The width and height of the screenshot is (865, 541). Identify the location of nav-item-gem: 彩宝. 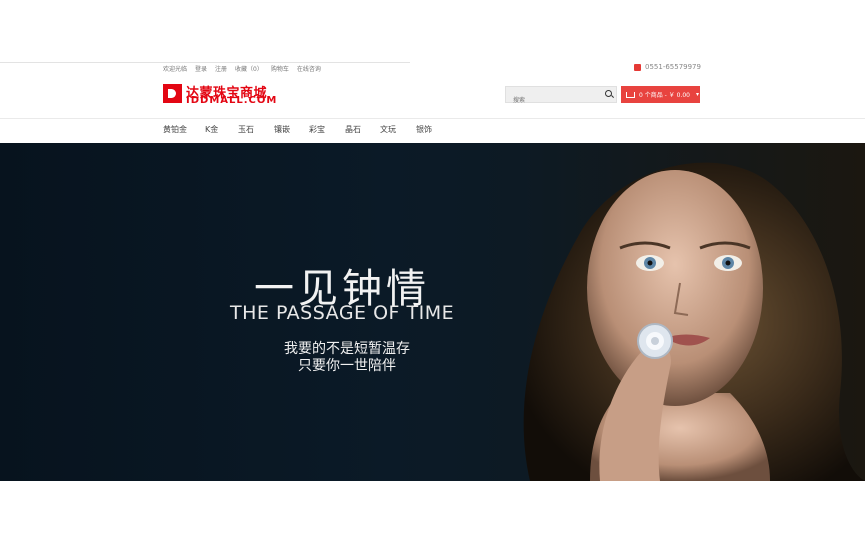
(327, 129).